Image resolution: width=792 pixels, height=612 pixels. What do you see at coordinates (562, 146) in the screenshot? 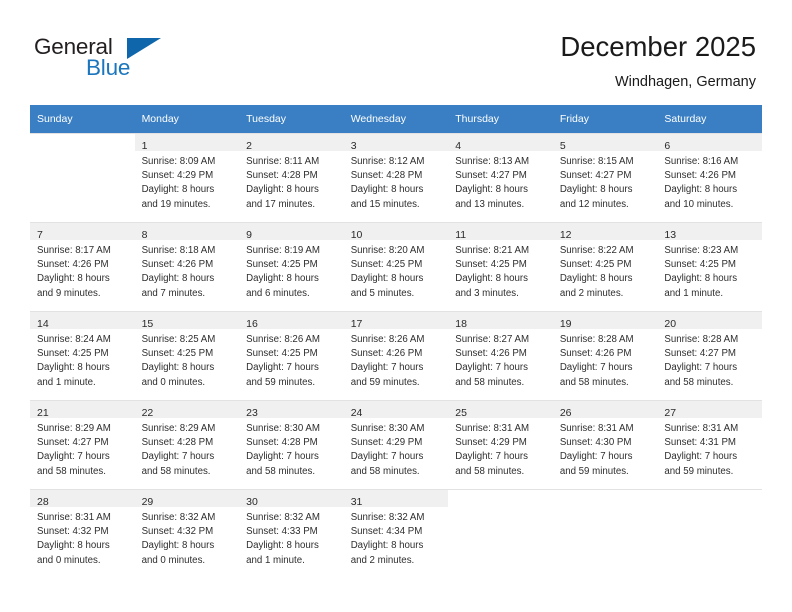
I see `day-number: 5` at bounding box center [562, 146].